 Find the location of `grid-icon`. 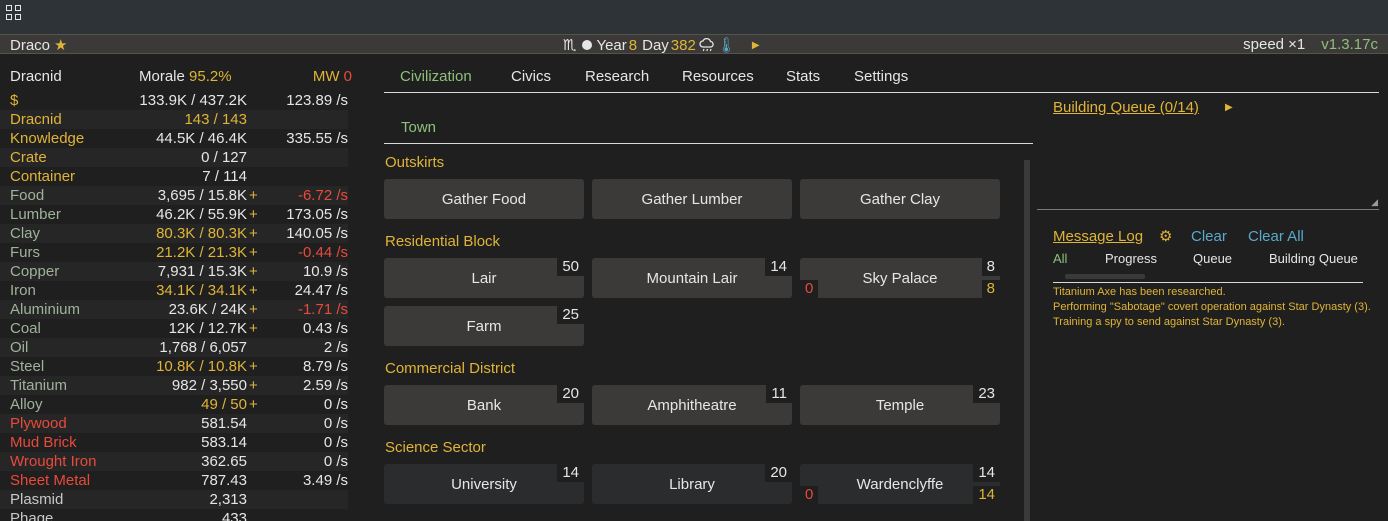

grid-icon is located at coordinates (14, 13).